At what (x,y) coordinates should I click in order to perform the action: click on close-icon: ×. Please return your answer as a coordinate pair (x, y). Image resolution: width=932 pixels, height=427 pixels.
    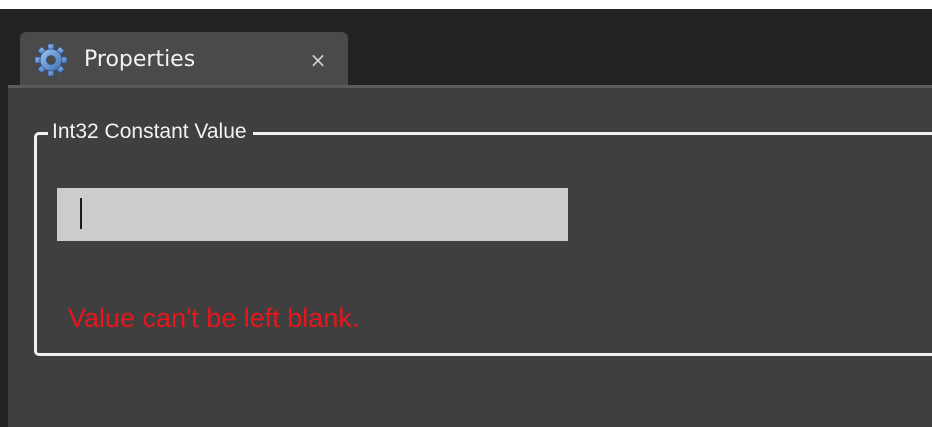
    Looking at the image, I should click on (318, 60).